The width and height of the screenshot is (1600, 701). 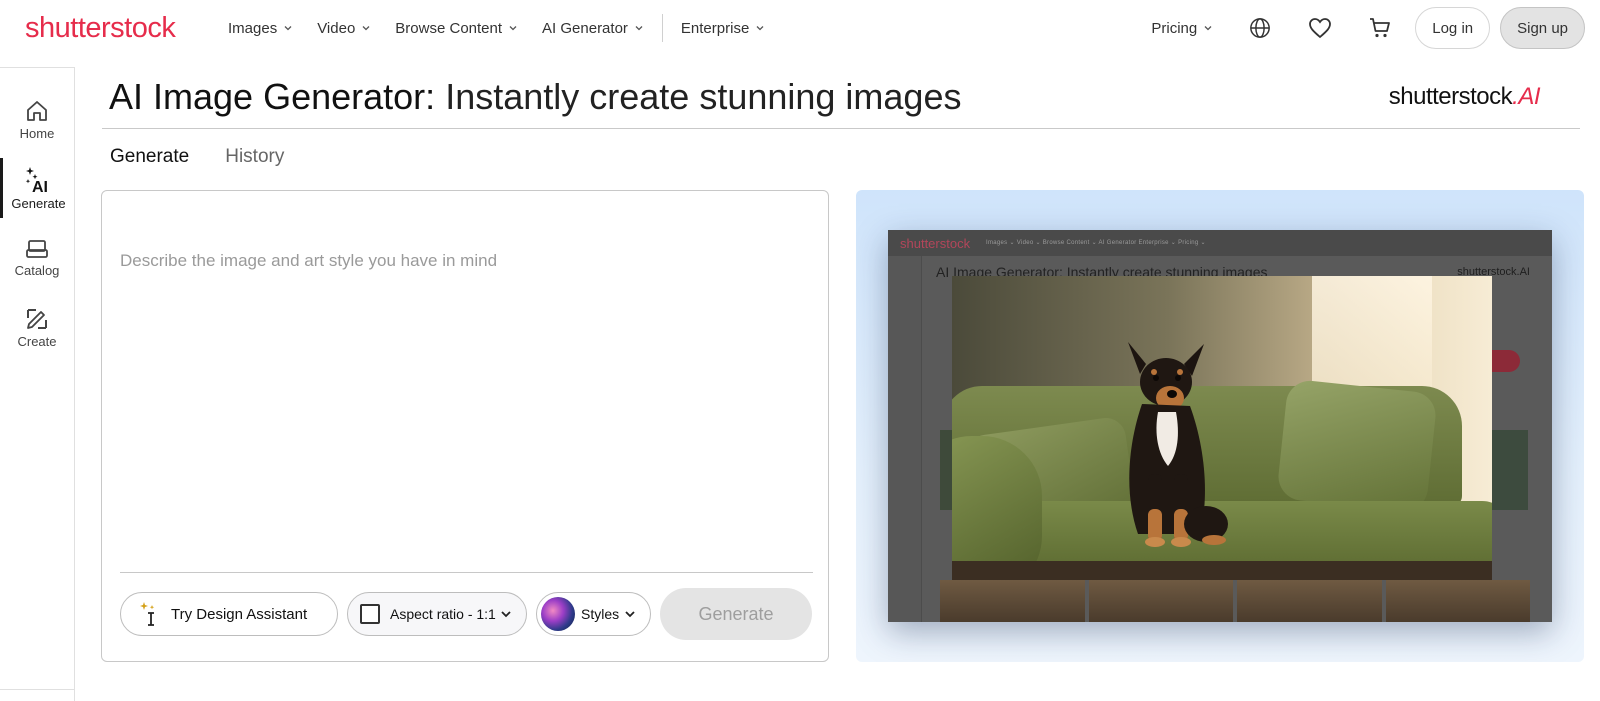 I want to click on ai-sparkle-icon: AI, so click(x=36, y=180).